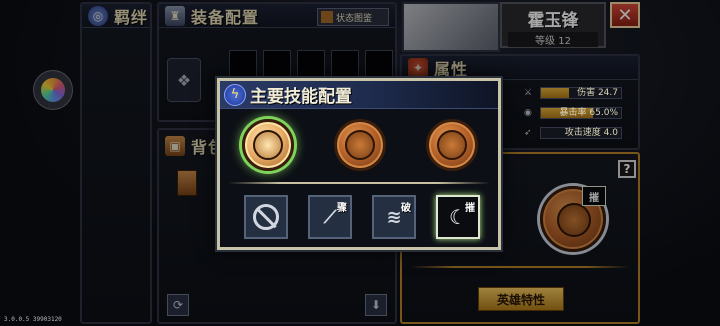 The width and height of the screenshot is (720, 326). Describe the element at coordinates (33, 319) in the screenshot. I see `version-label: 3.0.0.5 39903120` at that location.